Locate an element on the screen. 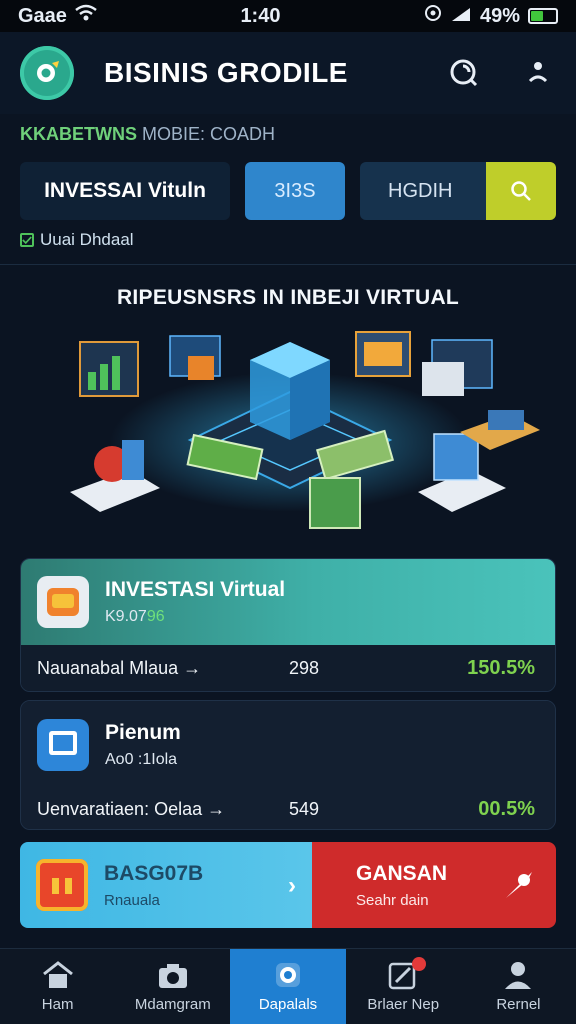  card-code-prefix: K9.07 is located at coordinates (126, 616).